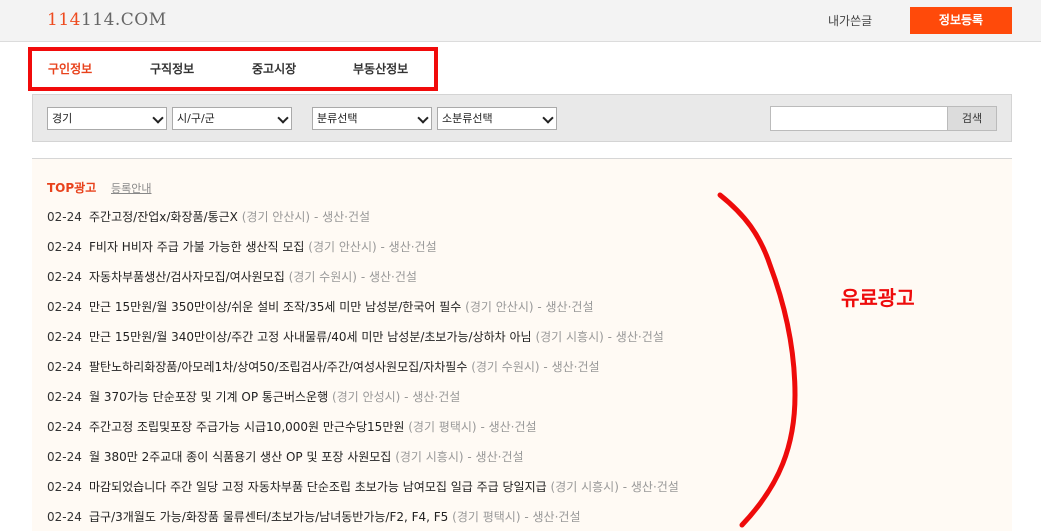  Describe the element at coordinates (172, 68) in the screenshot. I see `tab-job-seekers: 구직정보` at that location.